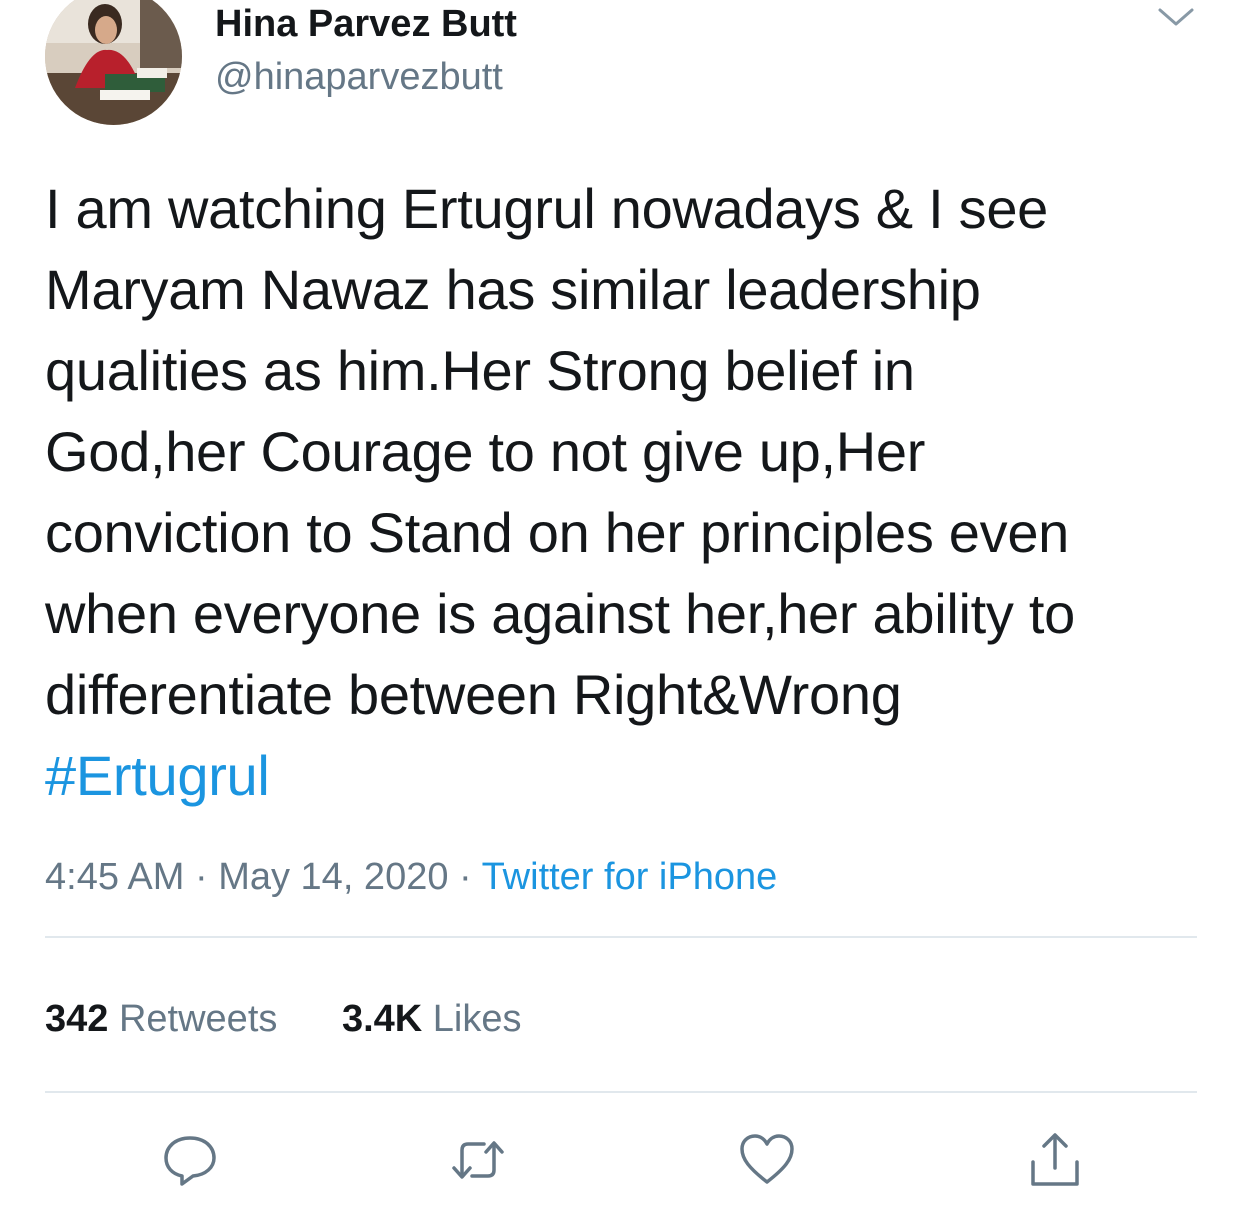 The image size is (1242, 1211). What do you see at coordinates (359, 77) in the screenshot?
I see `author-handle: @hinaparvezbutt` at bounding box center [359, 77].